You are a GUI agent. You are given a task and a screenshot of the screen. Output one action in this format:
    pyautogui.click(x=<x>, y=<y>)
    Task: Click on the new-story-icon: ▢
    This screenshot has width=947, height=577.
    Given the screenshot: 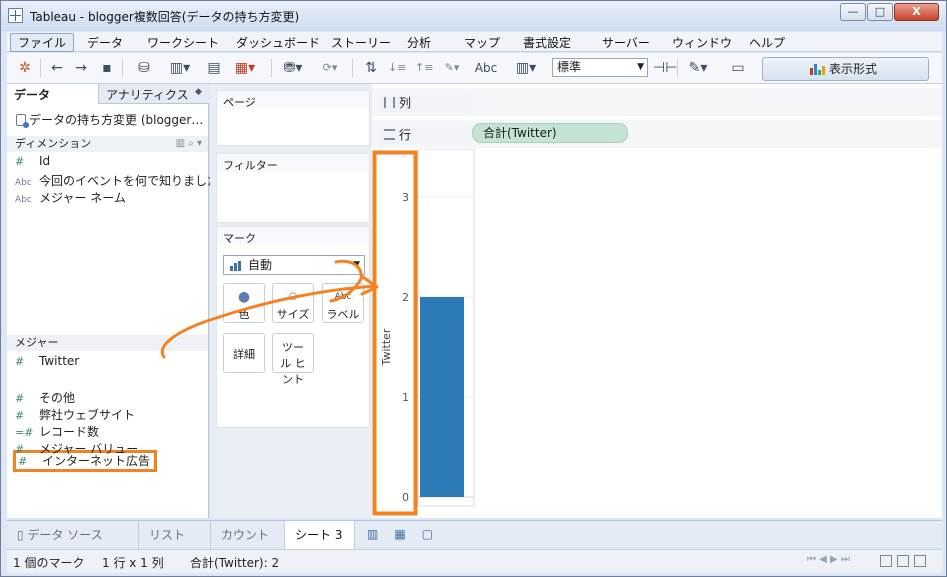 What is the action you would take?
    pyautogui.click(x=427, y=534)
    